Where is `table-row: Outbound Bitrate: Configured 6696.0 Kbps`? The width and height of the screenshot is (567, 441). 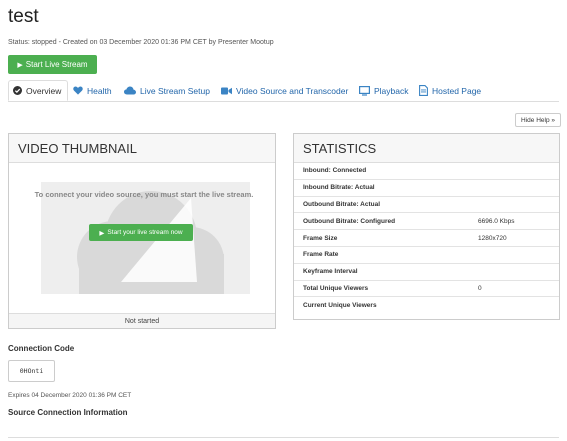 table-row: Outbound Bitrate: Configured 6696.0 Kbps is located at coordinates (426, 222).